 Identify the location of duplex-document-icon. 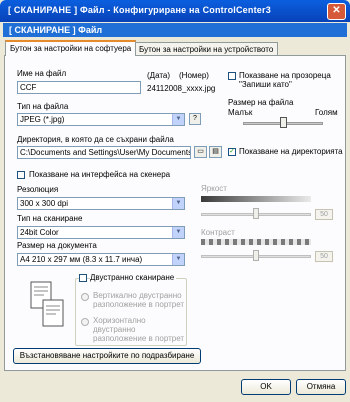
(49, 305).